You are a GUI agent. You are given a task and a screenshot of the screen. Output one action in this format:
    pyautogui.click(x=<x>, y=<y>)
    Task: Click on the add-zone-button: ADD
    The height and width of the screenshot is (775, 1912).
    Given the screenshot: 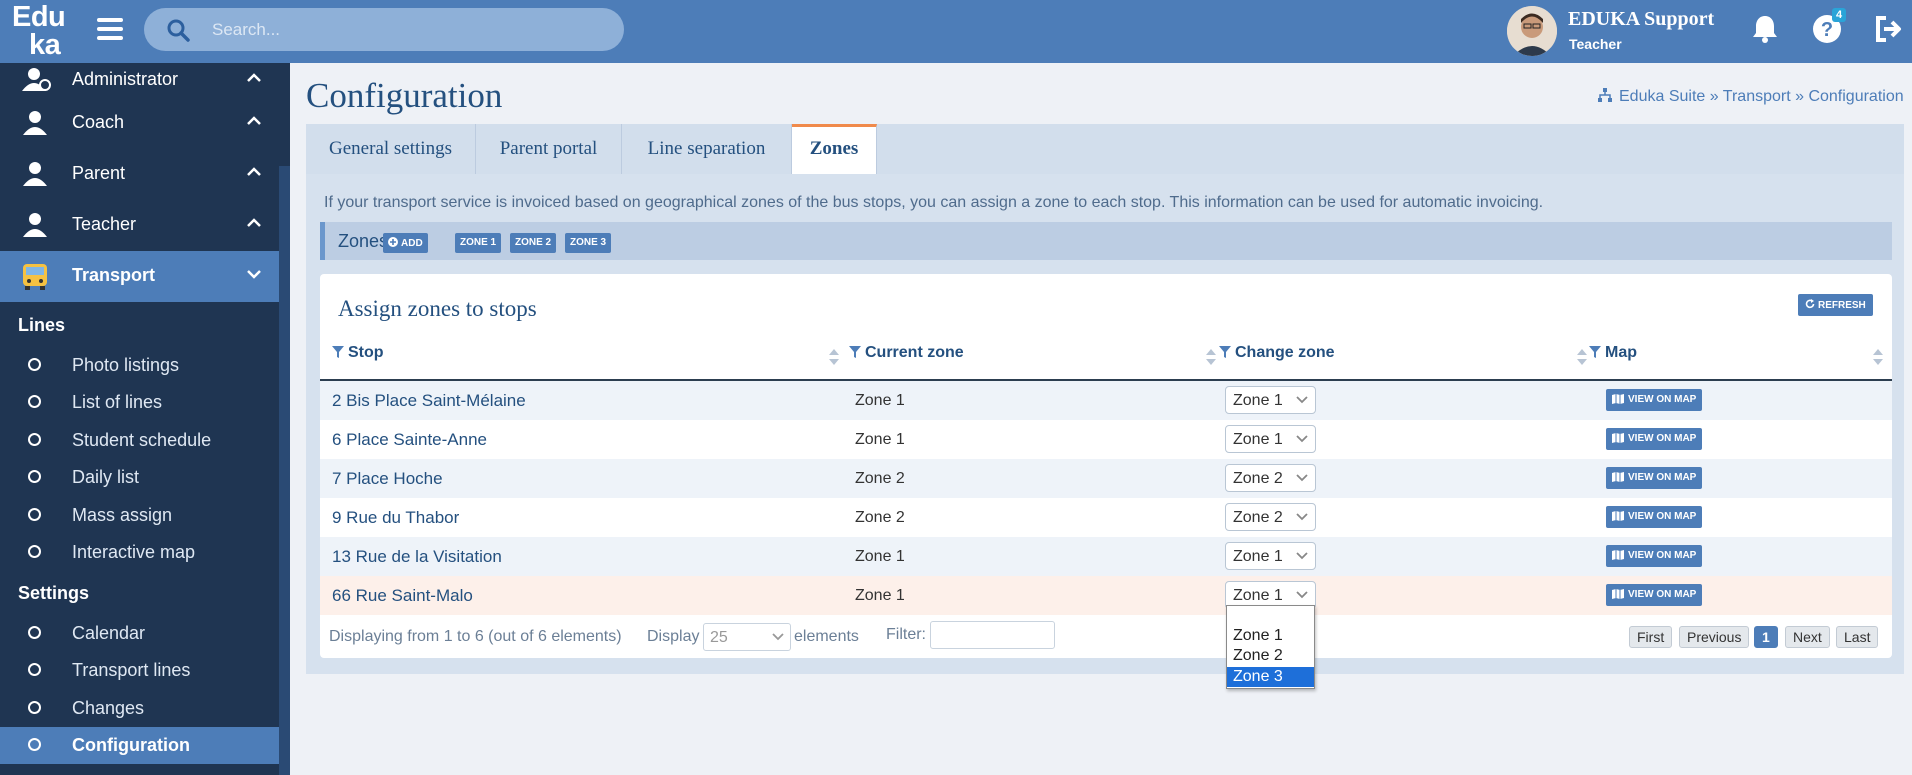 What is the action you would take?
    pyautogui.click(x=405, y=243)
    